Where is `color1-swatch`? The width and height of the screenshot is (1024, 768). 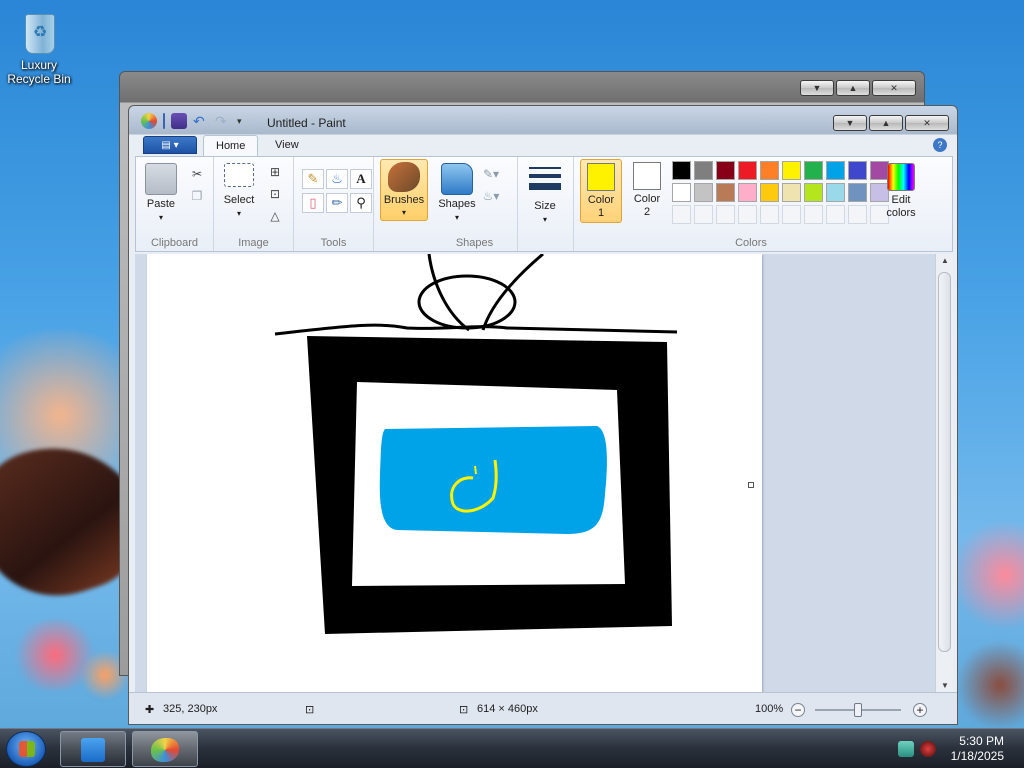
color1-swatch is located at coordinates (601, 177).